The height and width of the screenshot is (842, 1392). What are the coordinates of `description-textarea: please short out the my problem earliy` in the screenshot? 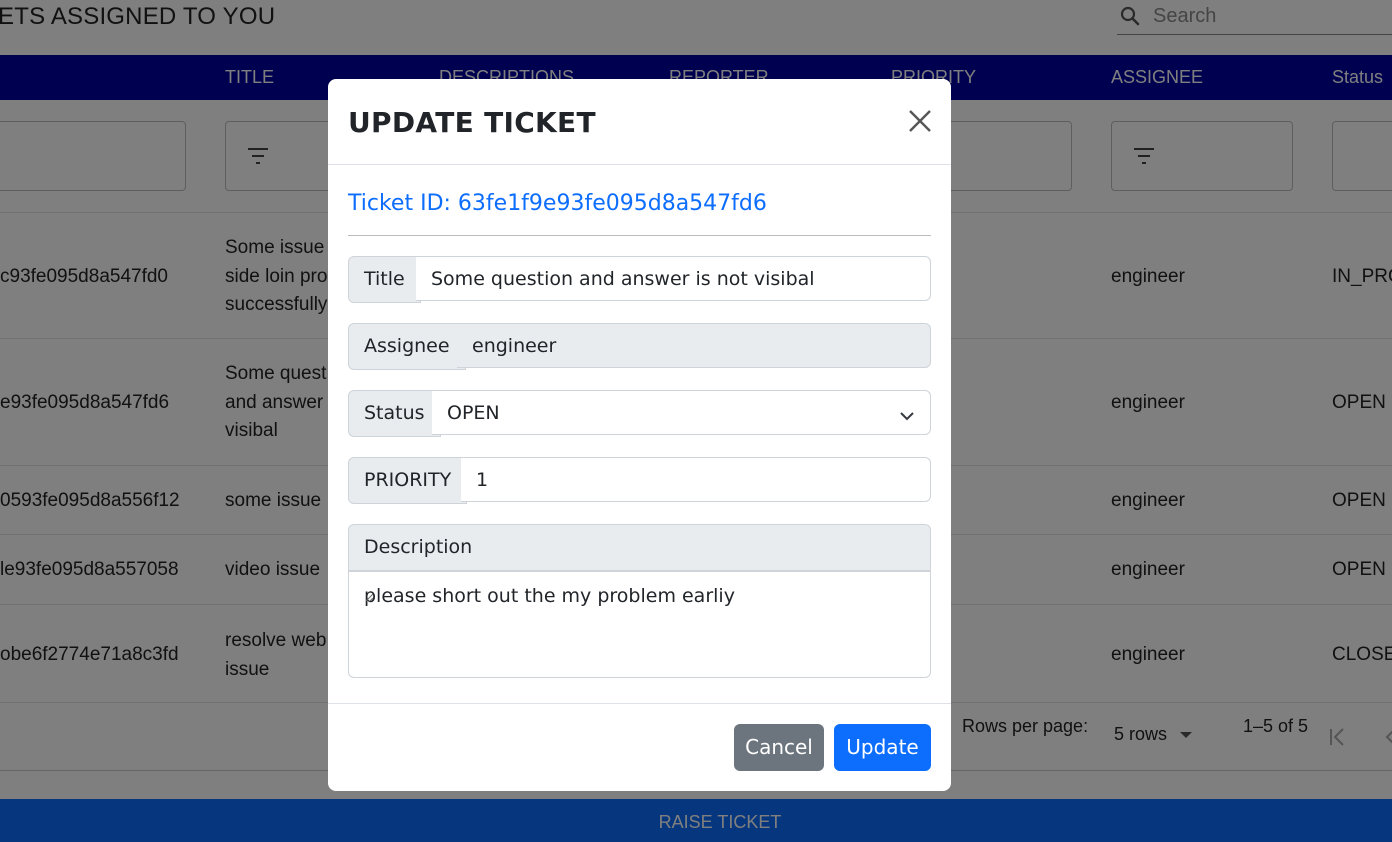 It's located at (639, 624).